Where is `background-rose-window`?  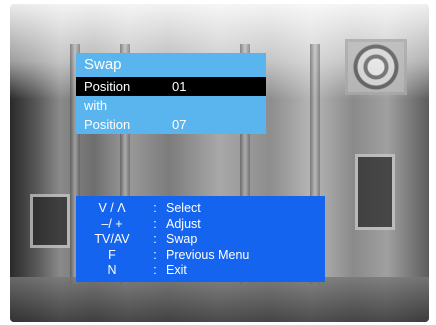
background-rose-window is located at coordinates (376, 67).